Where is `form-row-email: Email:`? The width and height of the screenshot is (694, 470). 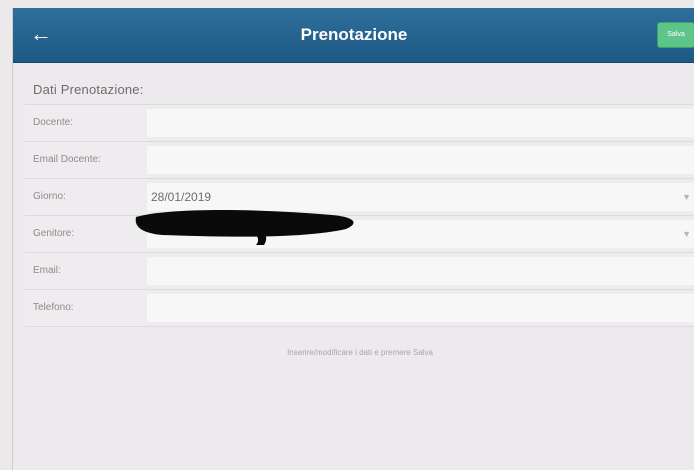
form-row-email: Email: is located at coordinates (359, 271).